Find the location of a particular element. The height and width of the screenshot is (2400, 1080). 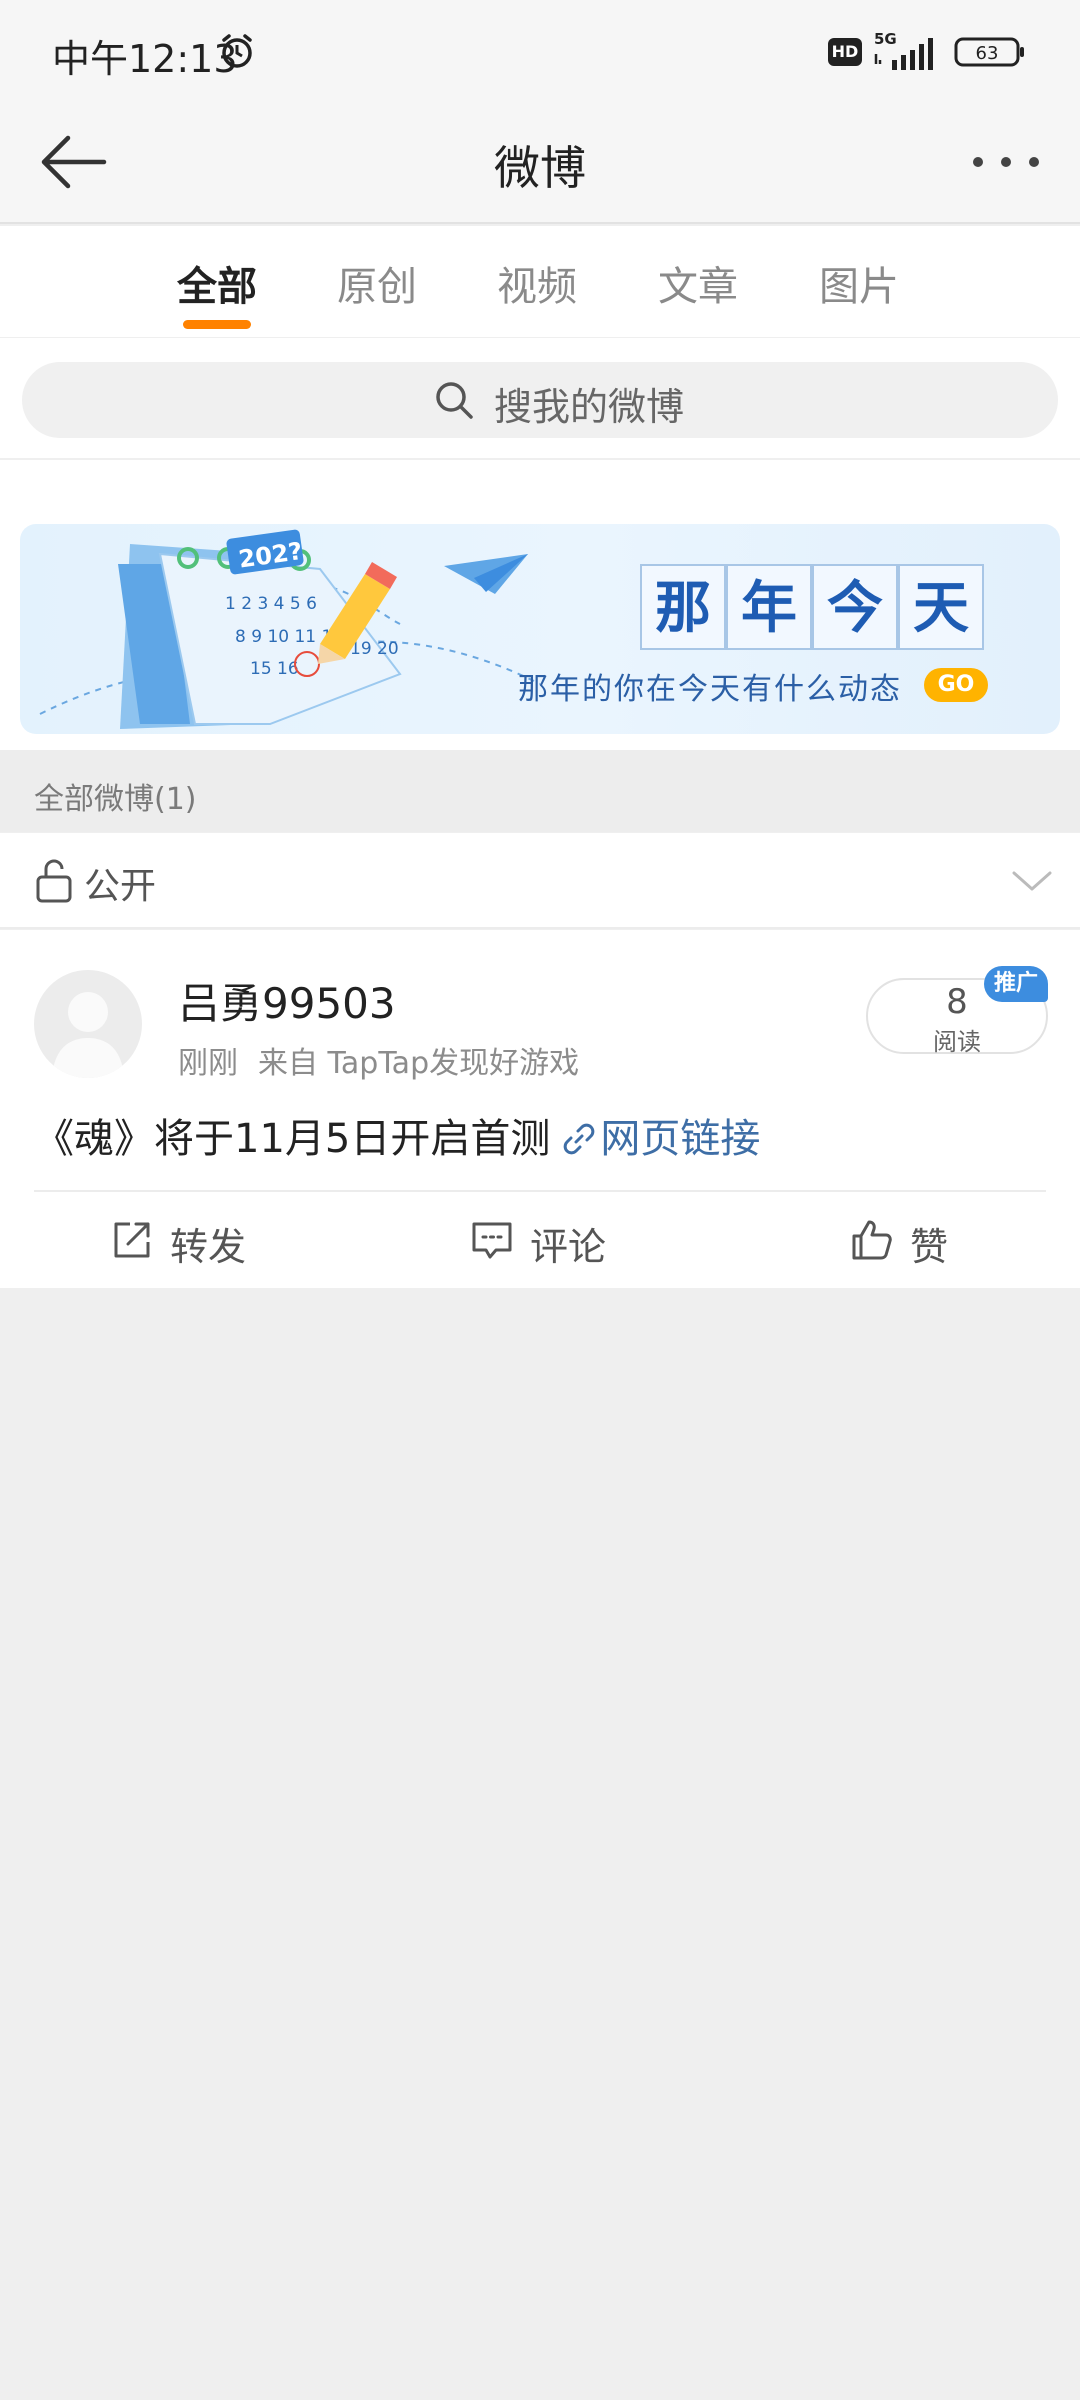

more-dots-icon is located at coordinates (1006, 162).